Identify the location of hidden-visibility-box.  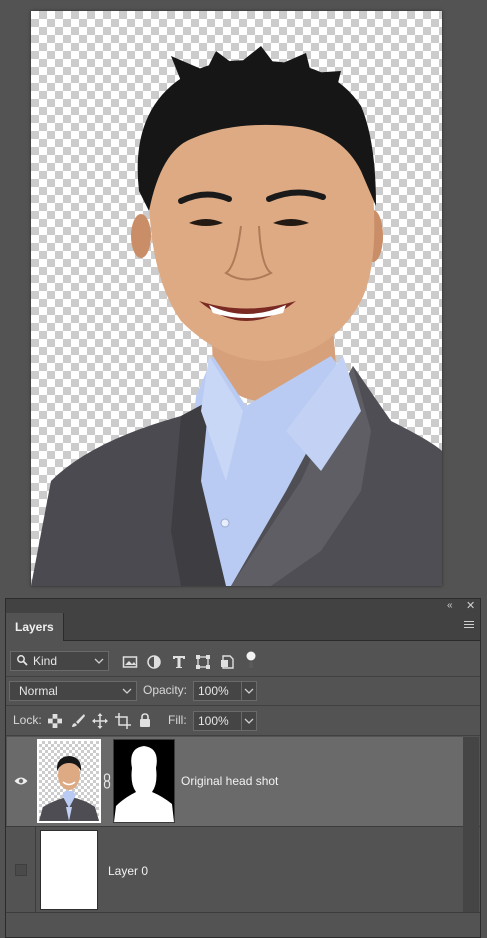
(21, 870).